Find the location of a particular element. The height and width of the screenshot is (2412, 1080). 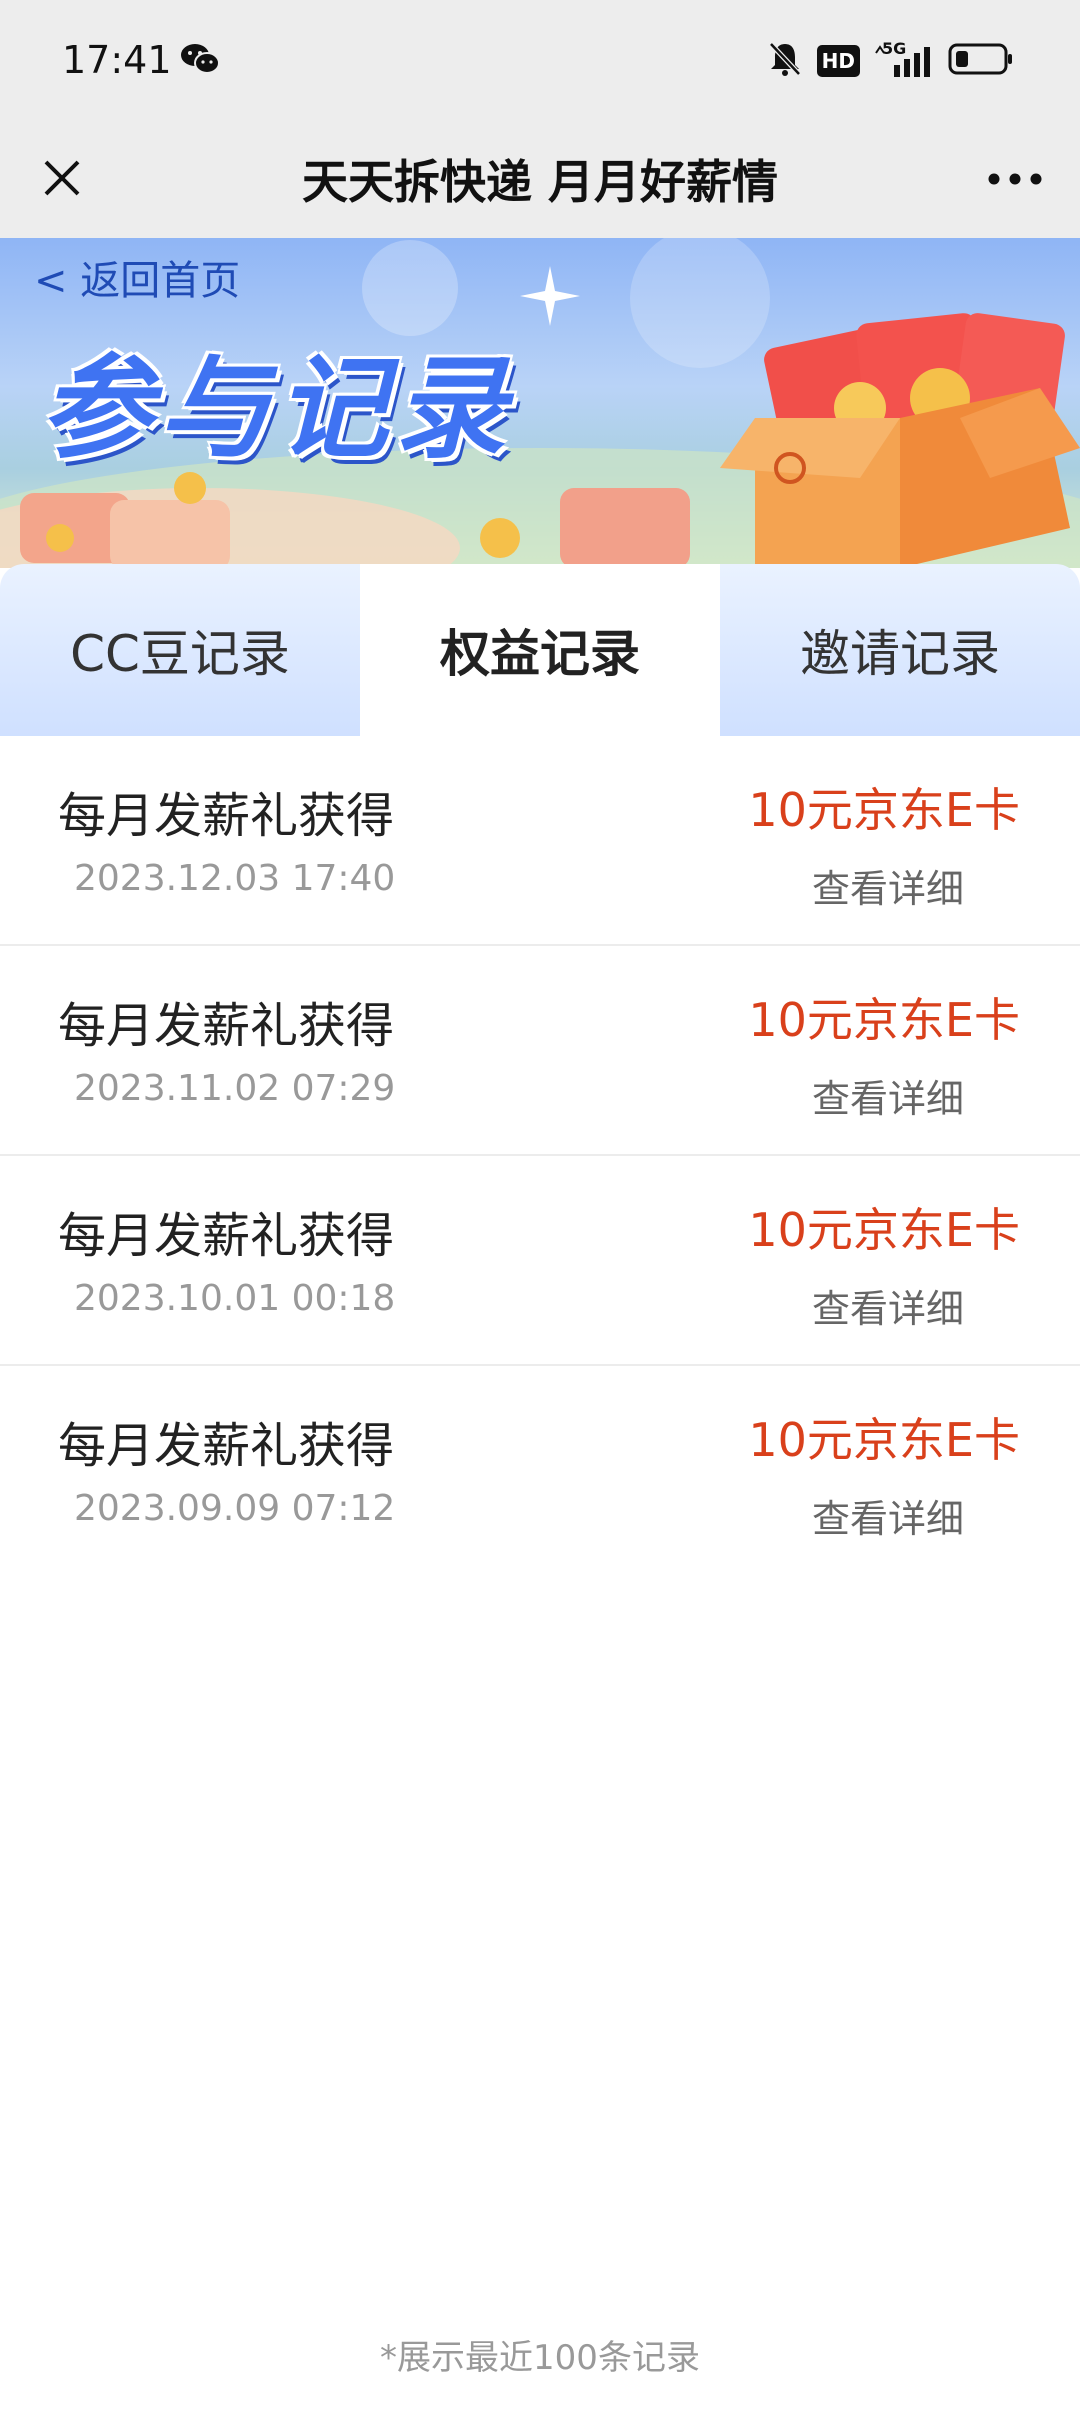

tab-invite-records: 邀请记录 is located at coordinates (900, 650).